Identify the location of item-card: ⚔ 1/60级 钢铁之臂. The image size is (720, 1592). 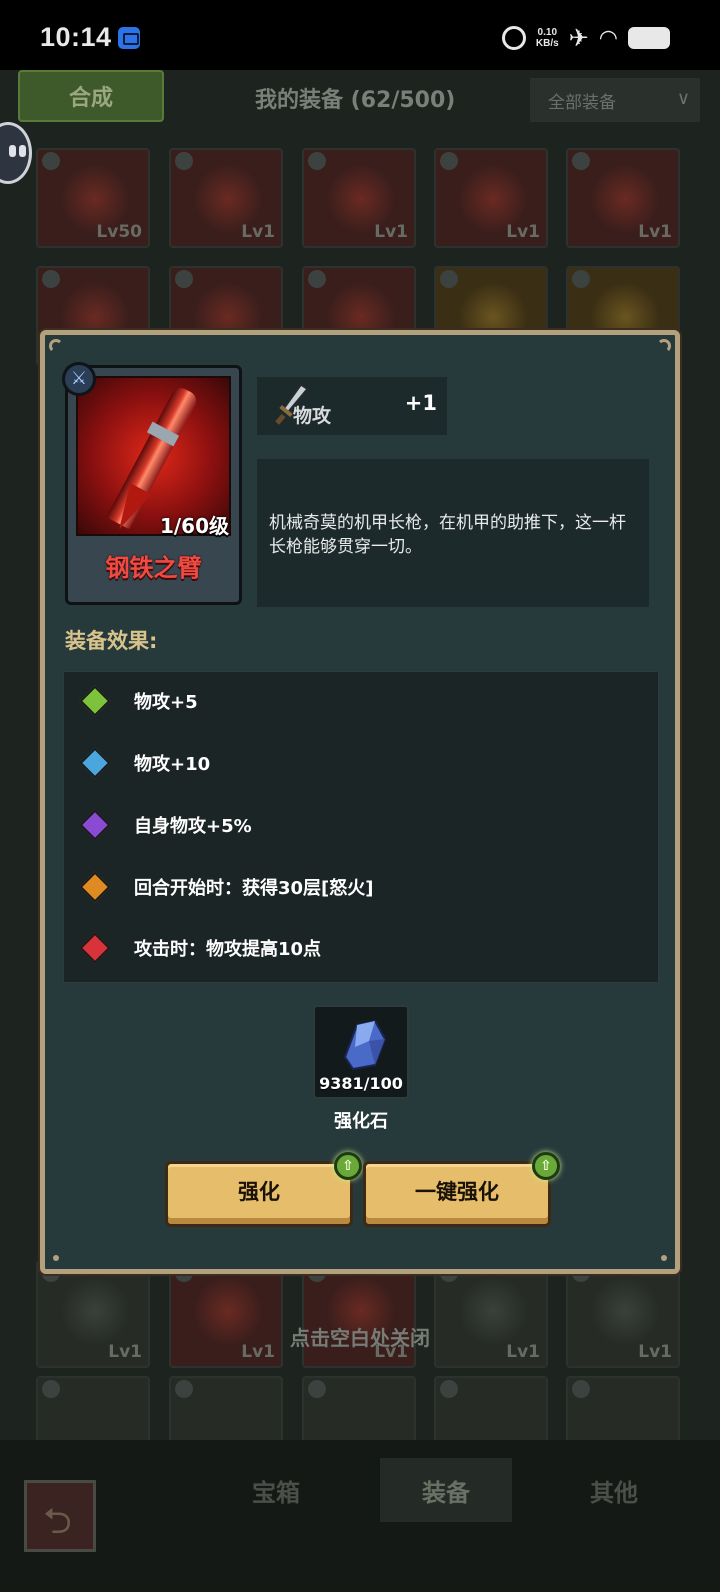
(152, 483).